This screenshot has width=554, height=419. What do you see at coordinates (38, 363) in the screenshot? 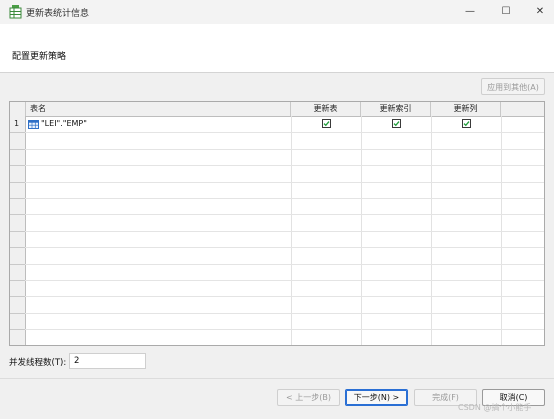
I see `threads-label: 并发线程数(T):` at bounding box center [38, 363].